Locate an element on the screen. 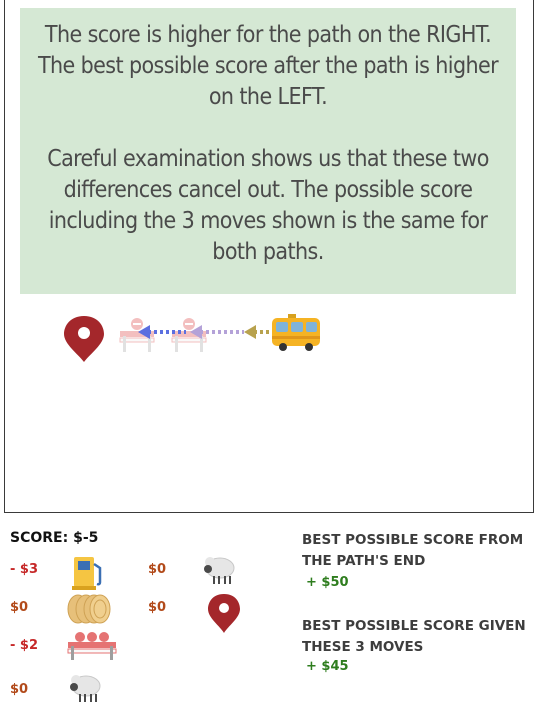 The image size is (538, 720). score-label: SCORE: is located at coordinates (39, 538).